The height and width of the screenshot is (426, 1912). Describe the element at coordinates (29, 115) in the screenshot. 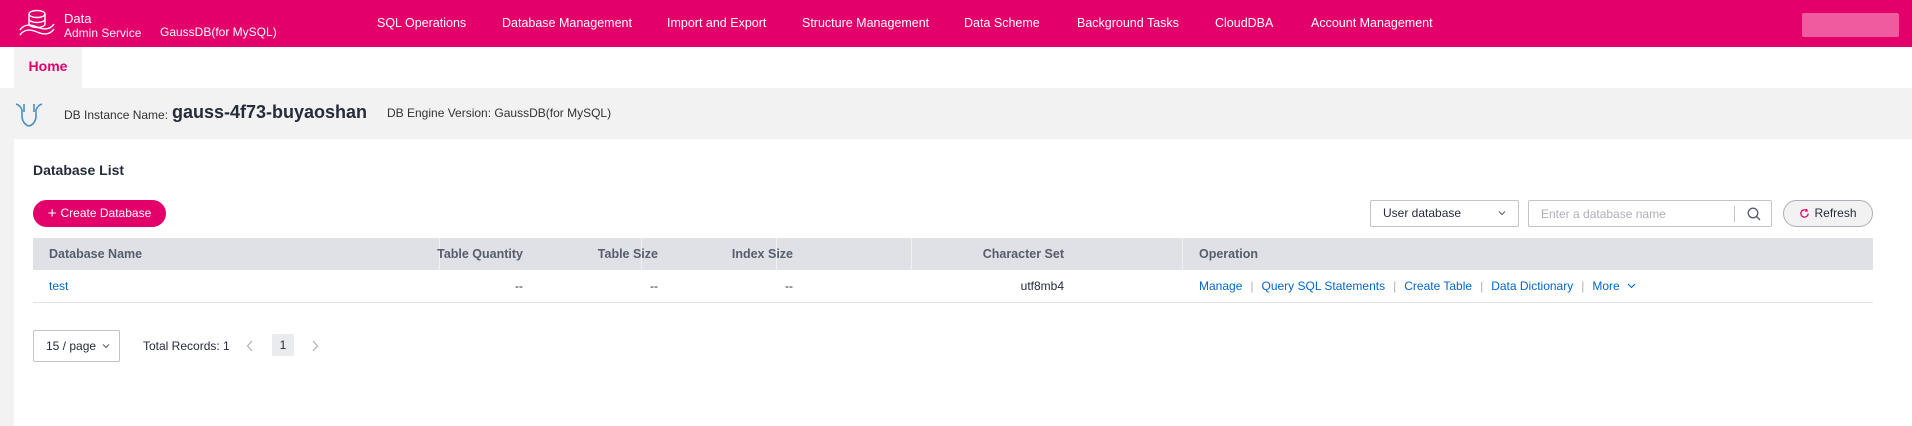

I see `instance-icon` at that location.